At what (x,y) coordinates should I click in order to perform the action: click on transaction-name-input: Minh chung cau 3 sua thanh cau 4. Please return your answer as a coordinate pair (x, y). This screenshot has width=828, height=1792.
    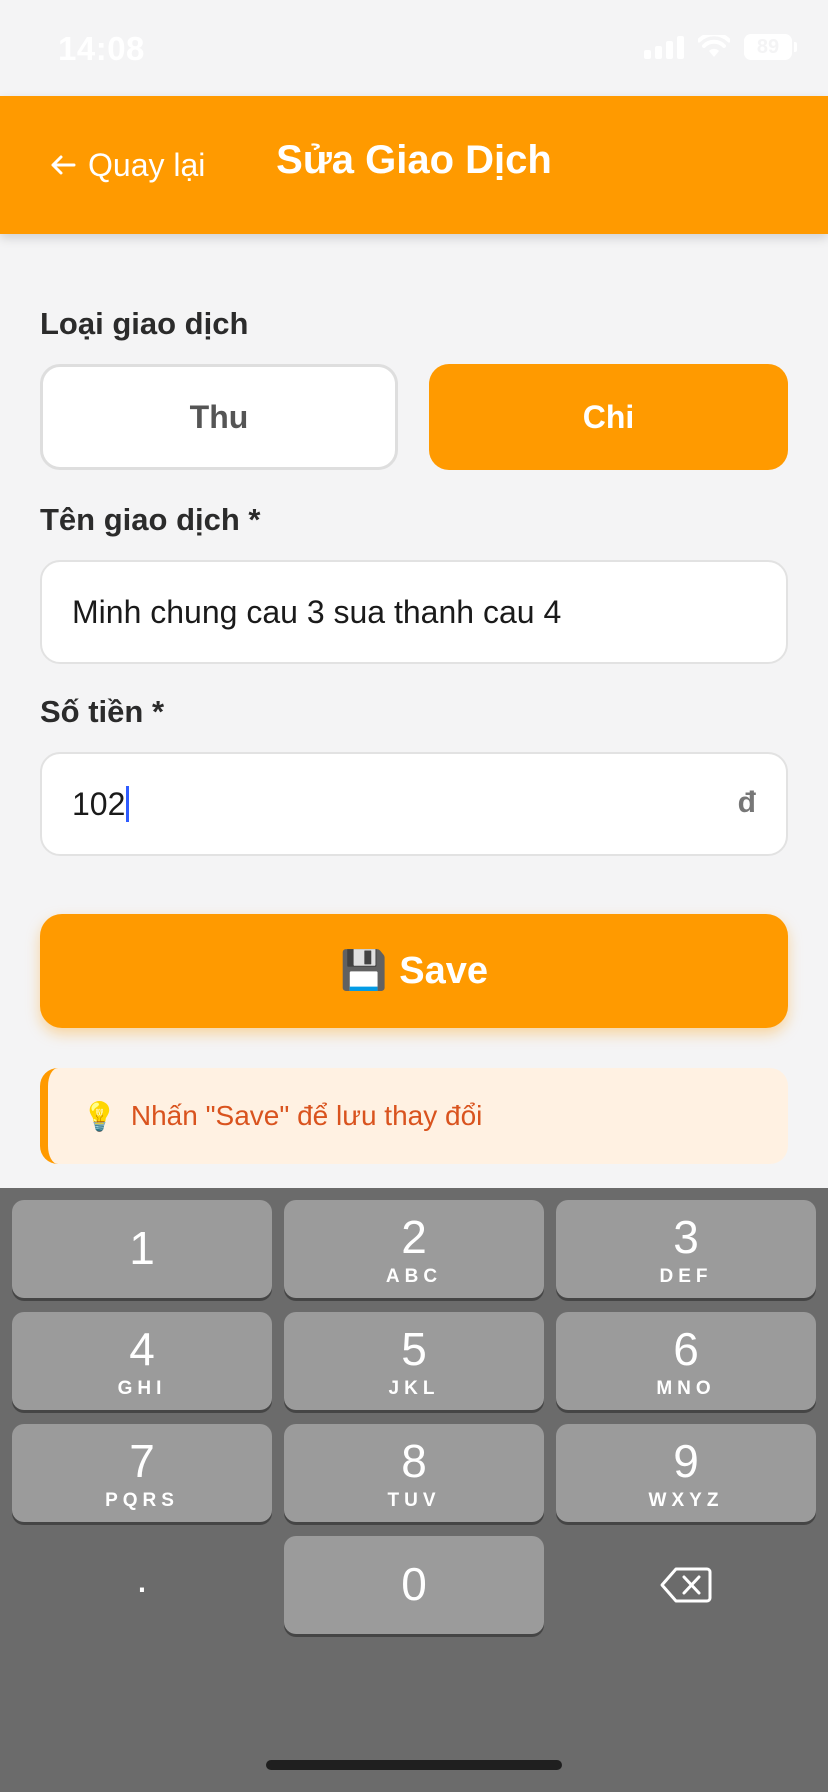
    Looking at the image, I should click on (414, 612).